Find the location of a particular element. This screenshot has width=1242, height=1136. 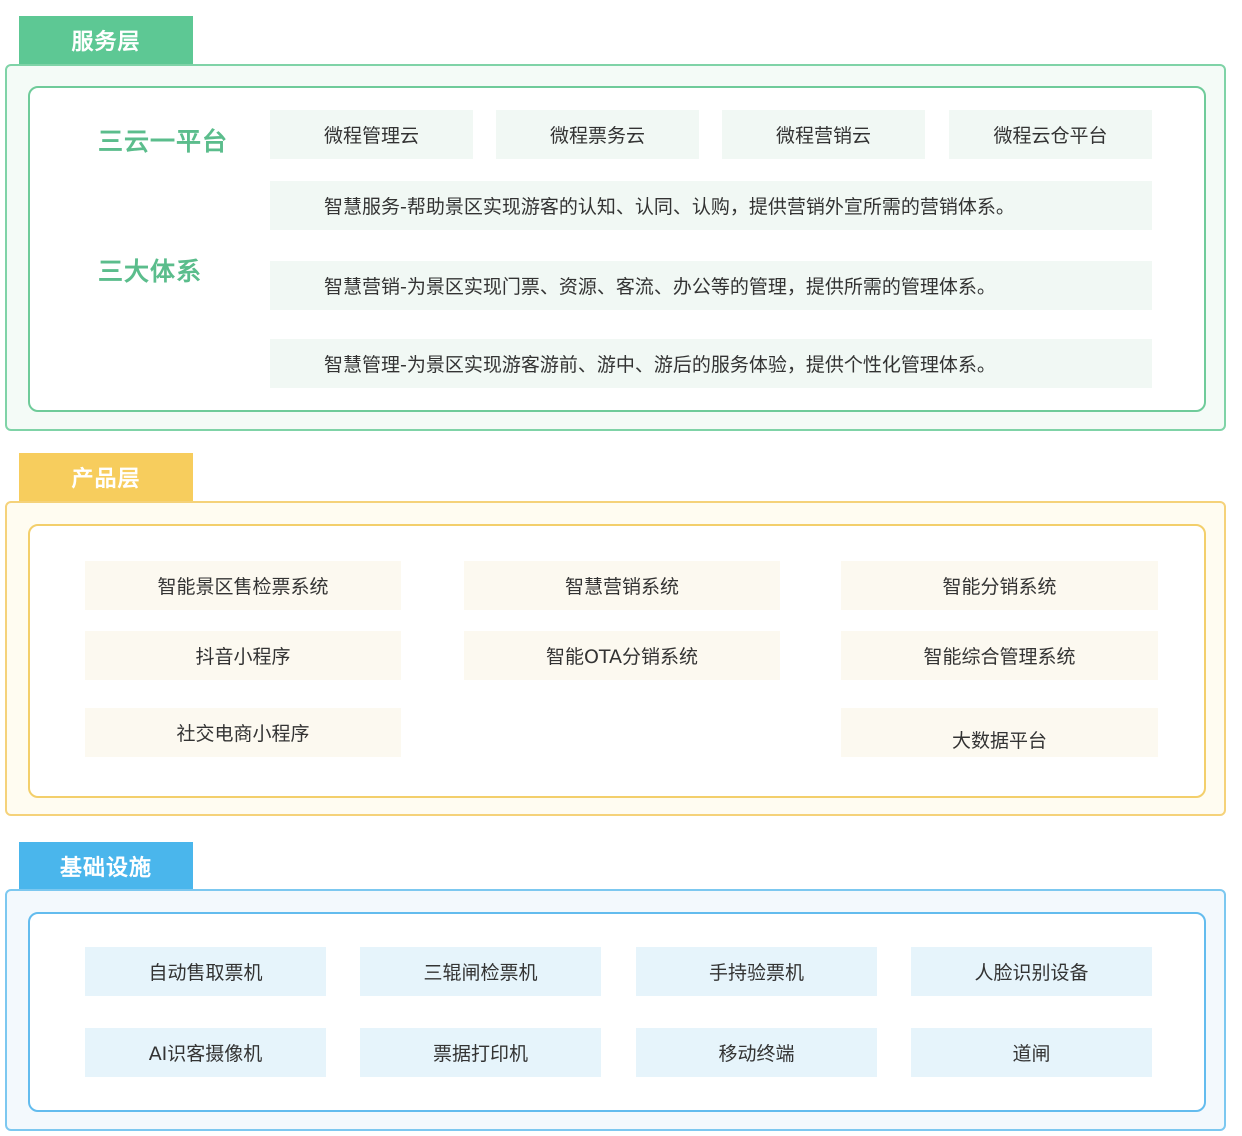

device-handheld-ticket-checker: 手持验票机 is located at coordinates (756, 971).